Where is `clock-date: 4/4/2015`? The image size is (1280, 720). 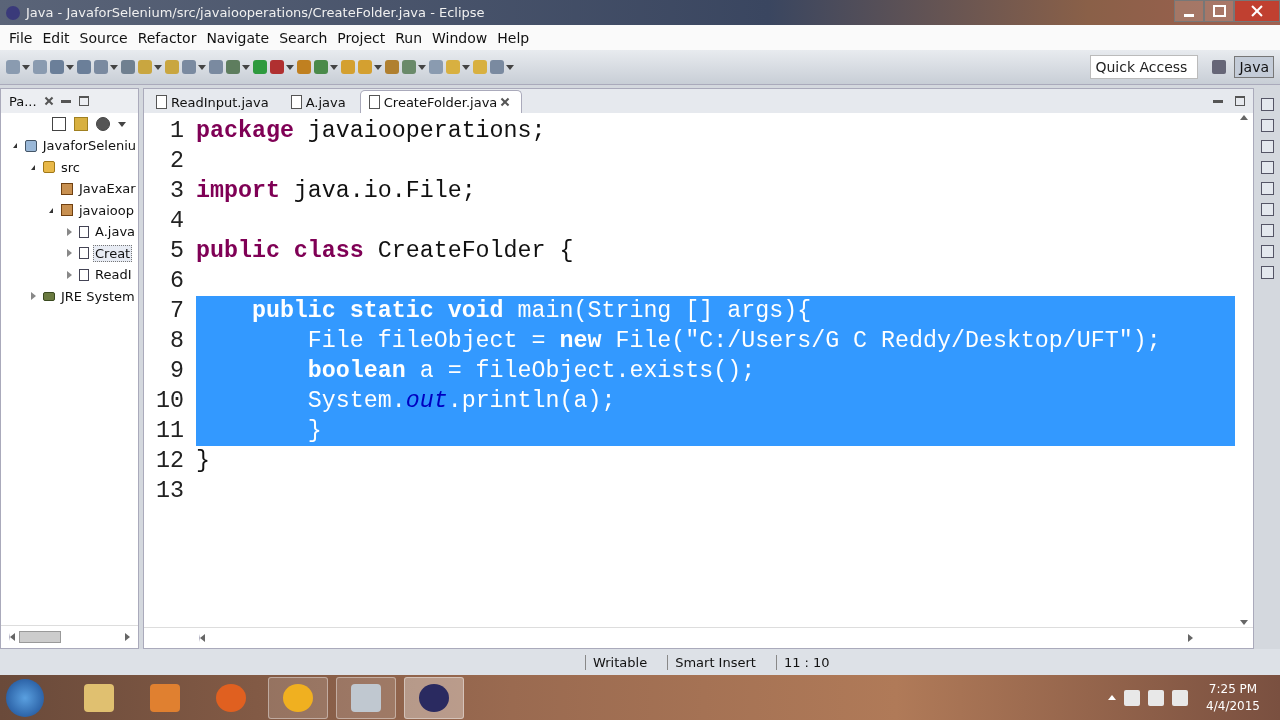
clock-date: 4/4/2015 is located at coordinates (1233, 706).